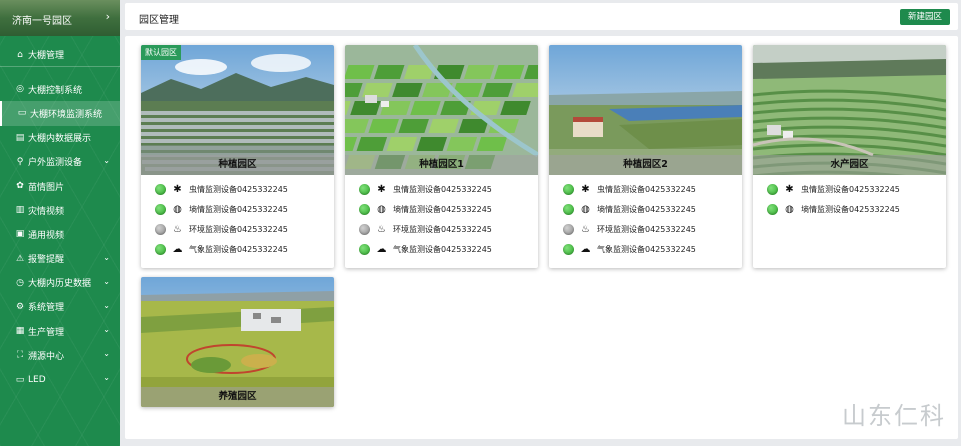  What do you see at coordinates (894, 416) in the screenshot?
I see `watermark: 山东仁科` at bounding box center [894, 416].